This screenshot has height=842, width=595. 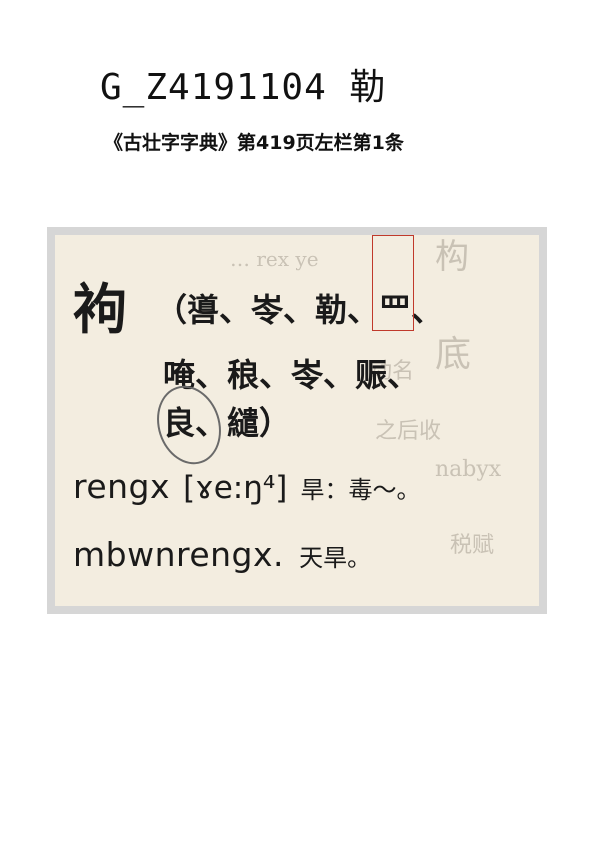 I want to click on bleedthrough-text: 底, so click(x=453, y=354).